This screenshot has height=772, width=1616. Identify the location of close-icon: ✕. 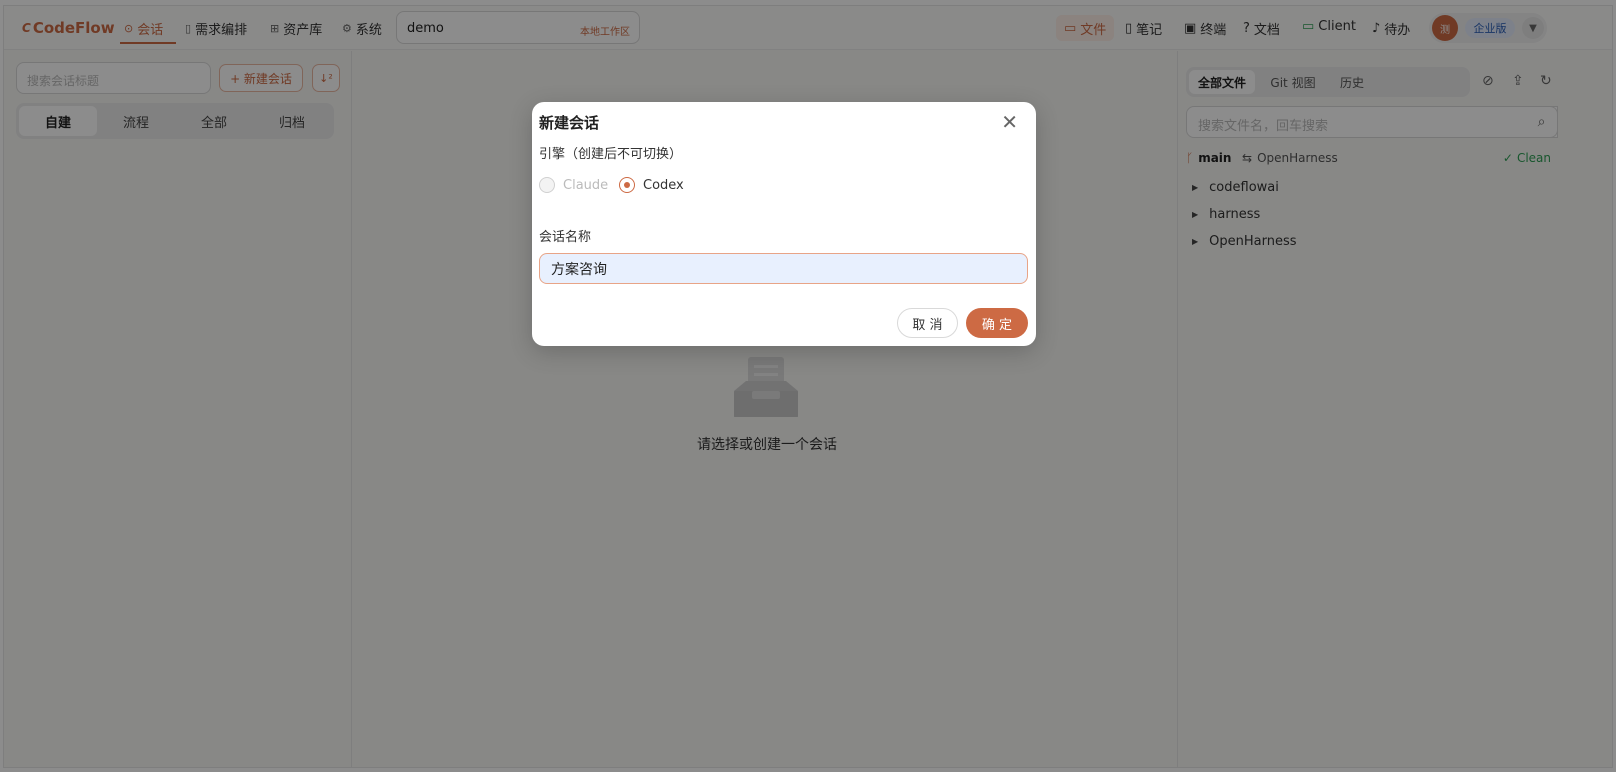
(1009, 122).